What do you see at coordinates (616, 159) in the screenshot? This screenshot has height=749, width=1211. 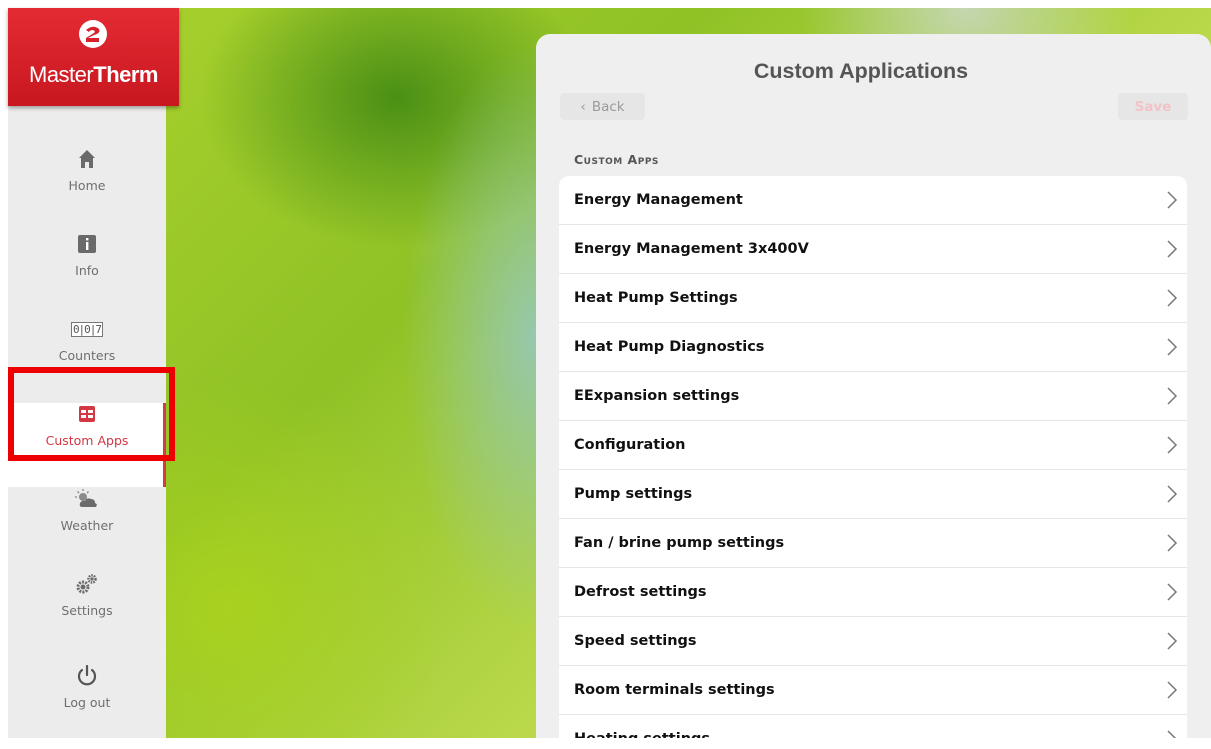 I see `section-header: Custom Apps` at bounding box center [616, 159].